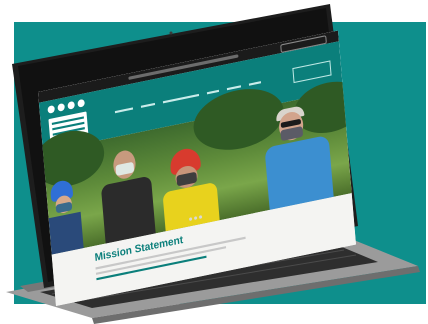  What do you see at coordinates (312, 72) in the screenshot?
I see `header-button` at bounding box center [312, 72].